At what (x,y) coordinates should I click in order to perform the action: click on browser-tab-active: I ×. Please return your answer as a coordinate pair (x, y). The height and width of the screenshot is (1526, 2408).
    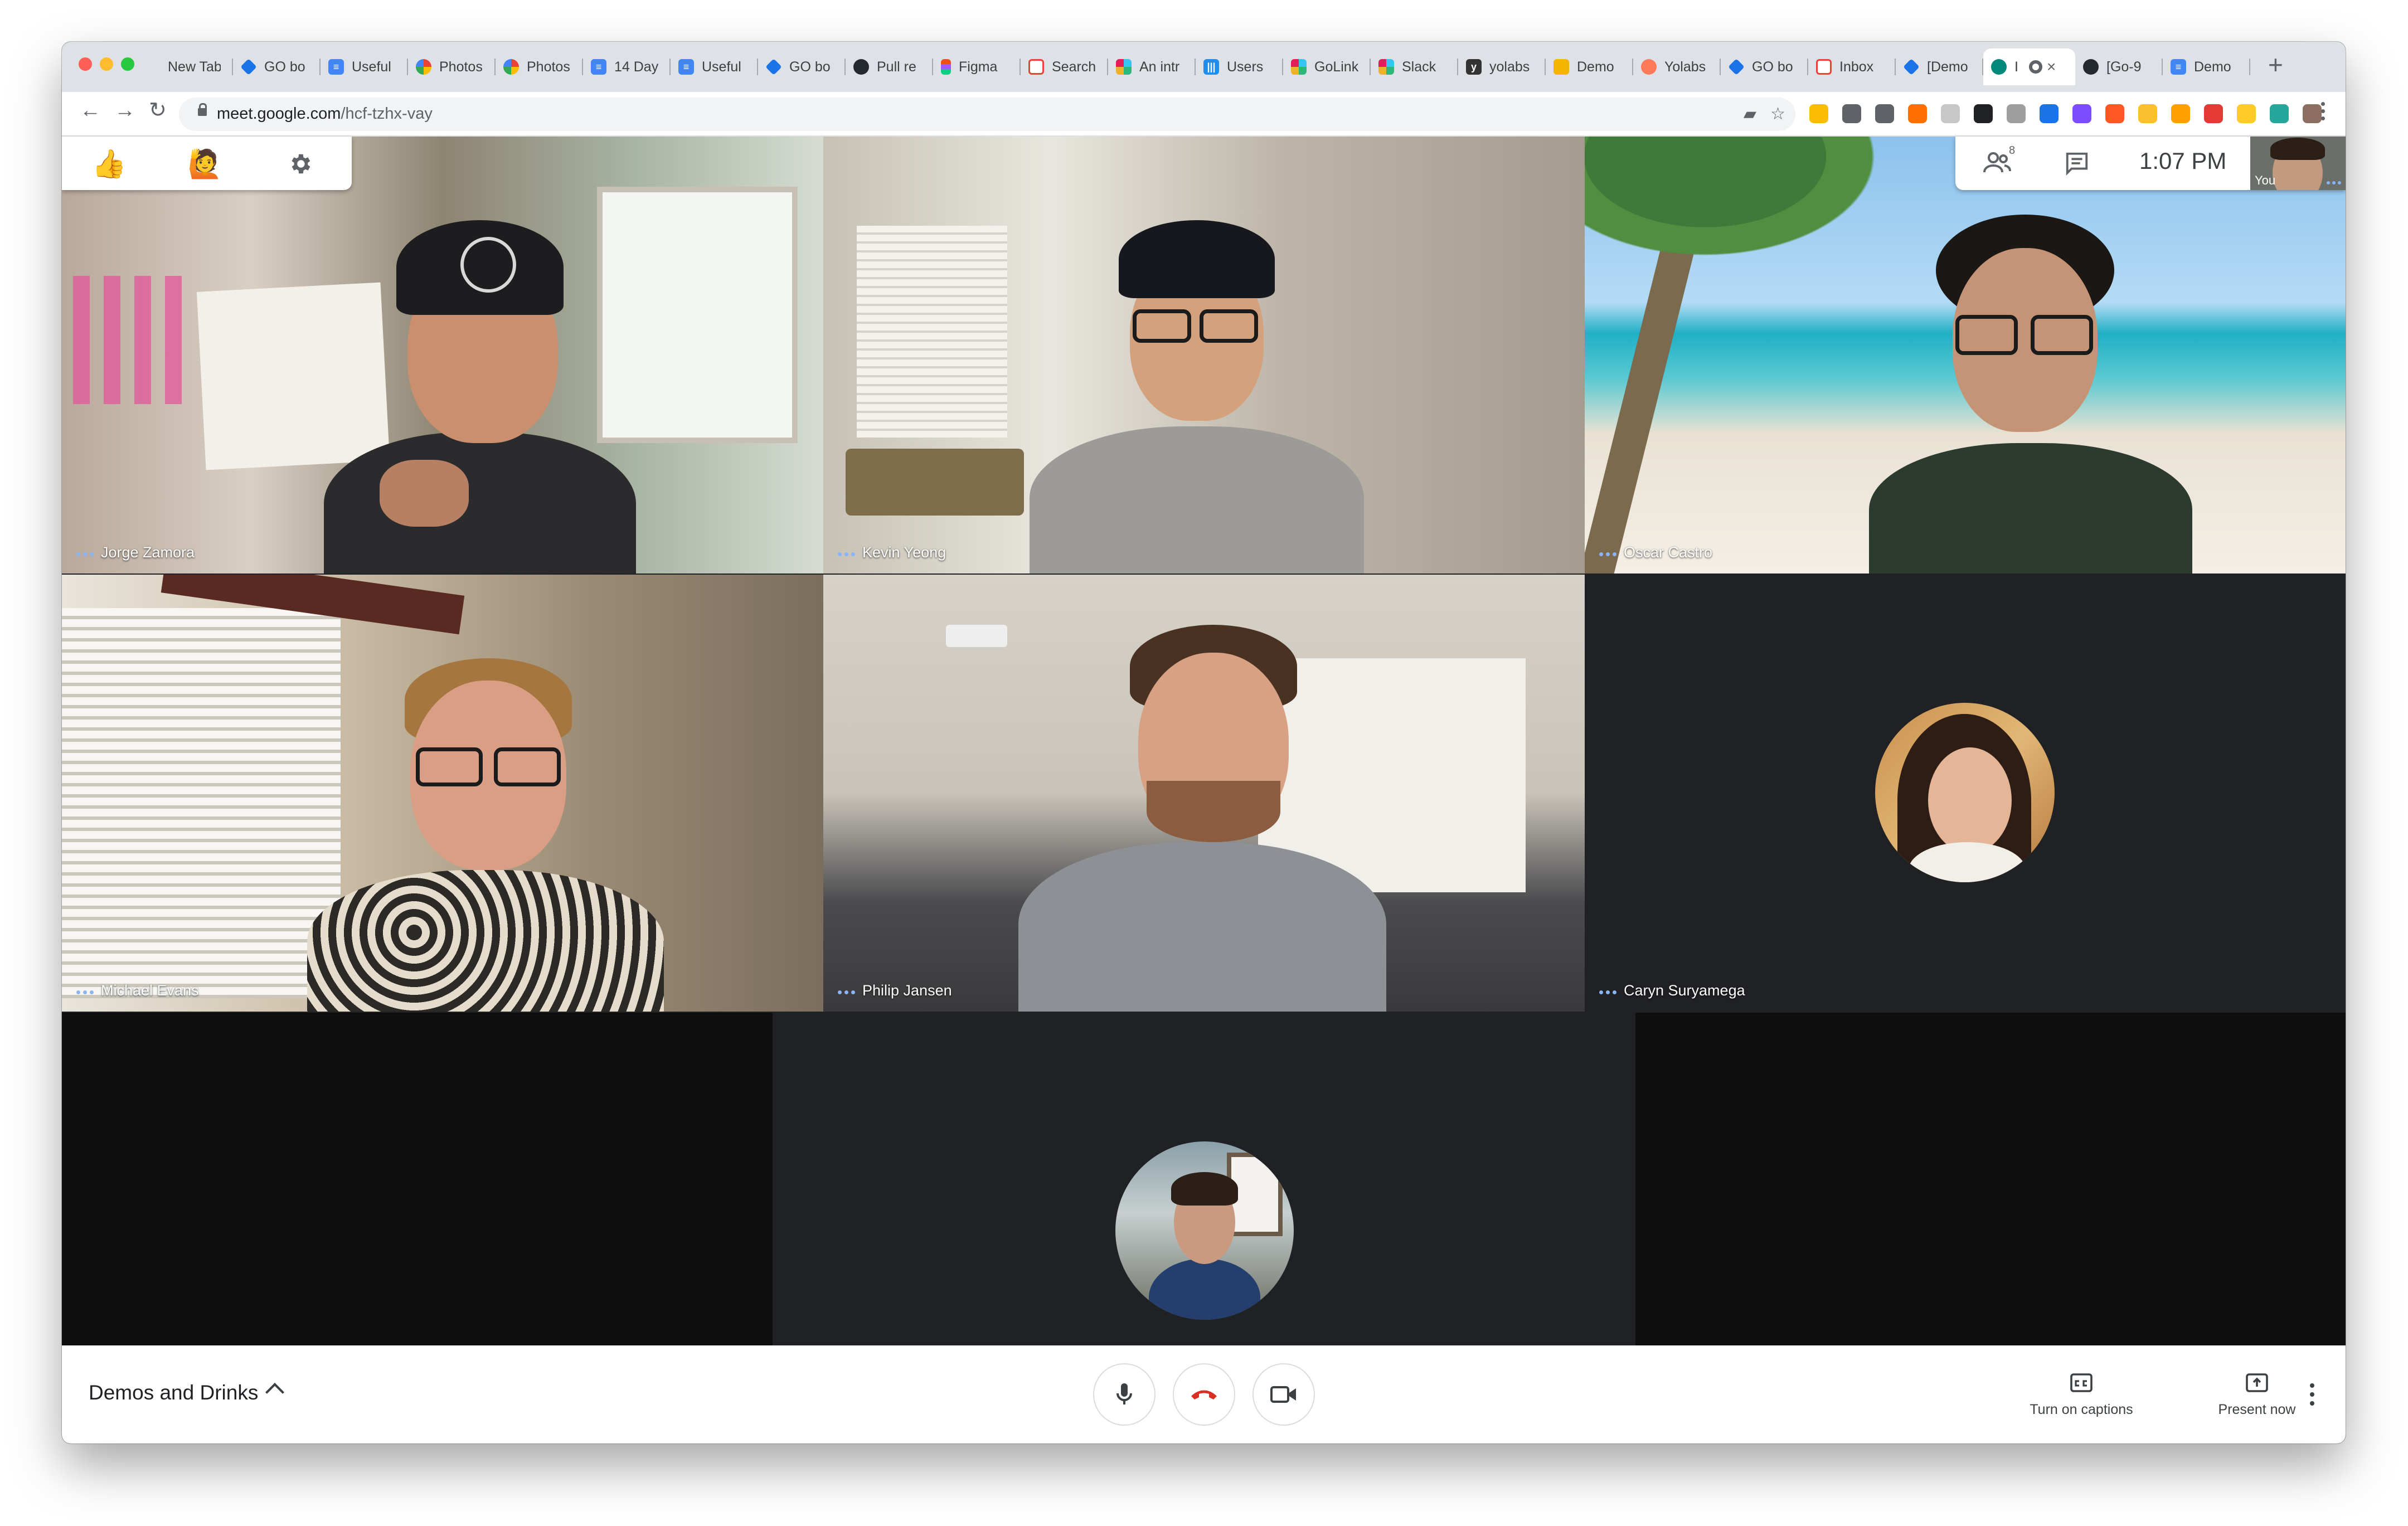
    Looking at the image, I should click on (2029, 66).